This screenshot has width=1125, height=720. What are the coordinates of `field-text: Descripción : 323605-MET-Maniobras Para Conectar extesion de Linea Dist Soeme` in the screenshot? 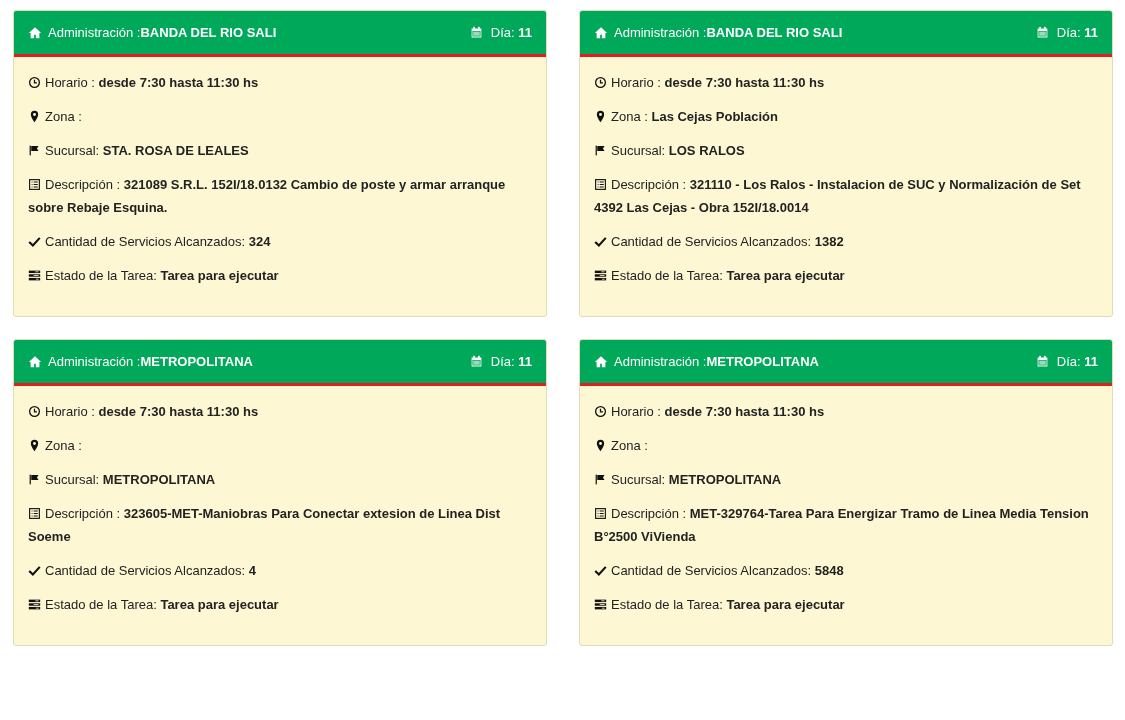 It's located at (265, 525).